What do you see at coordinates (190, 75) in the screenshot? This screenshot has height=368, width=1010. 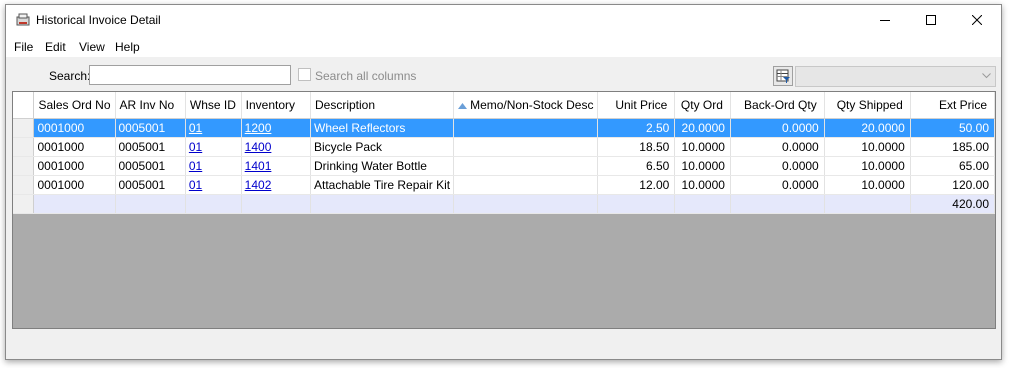 I see `search-input` at bounding box center [190, 75].